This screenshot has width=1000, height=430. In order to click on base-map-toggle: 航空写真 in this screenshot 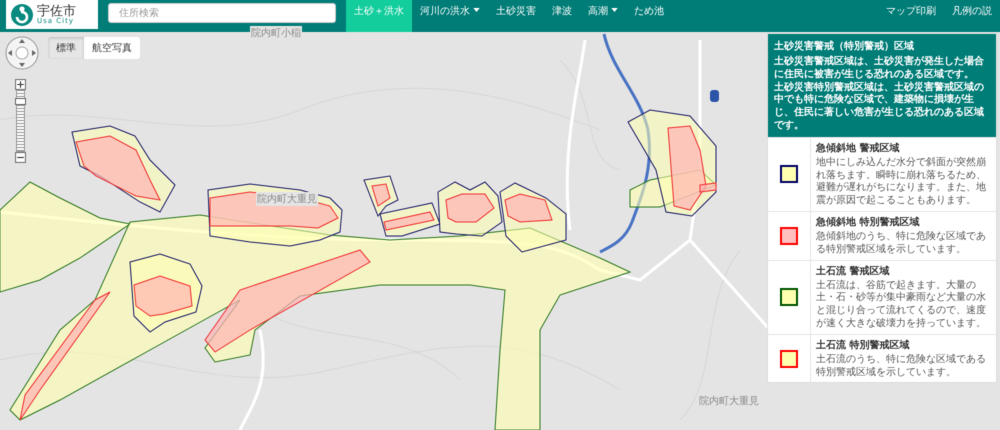, I will do `click(112, 48)`.